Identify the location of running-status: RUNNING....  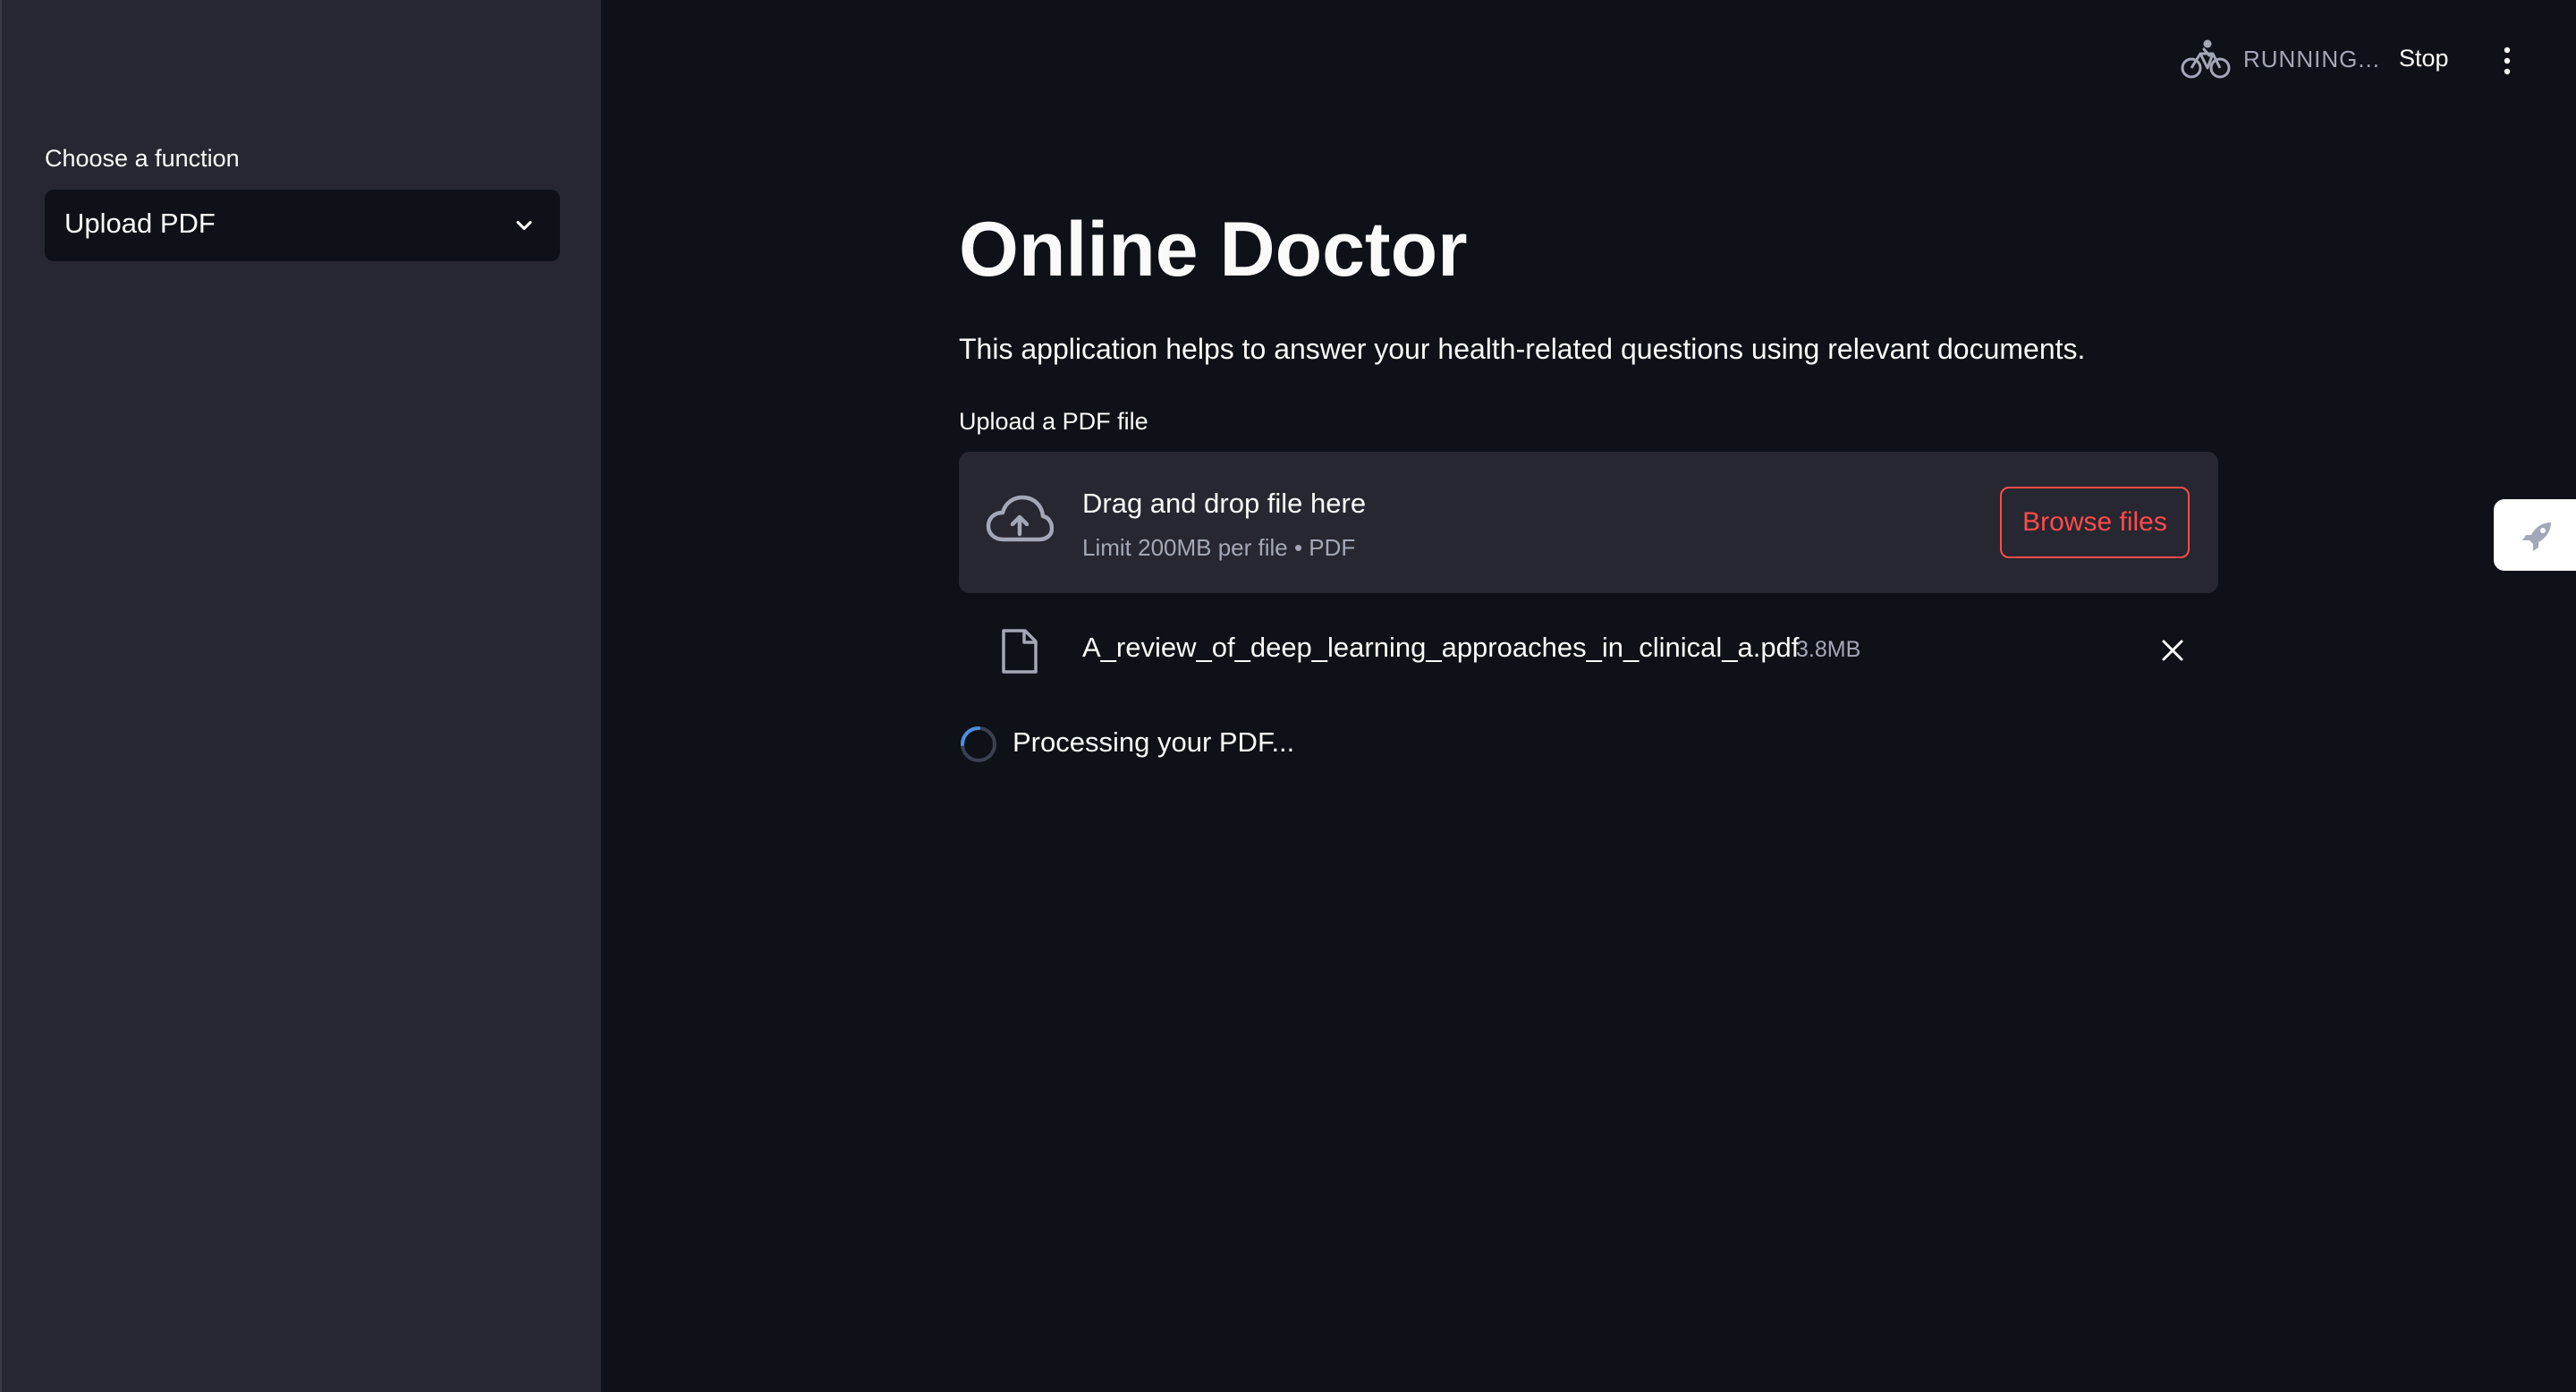
(2280, 59).